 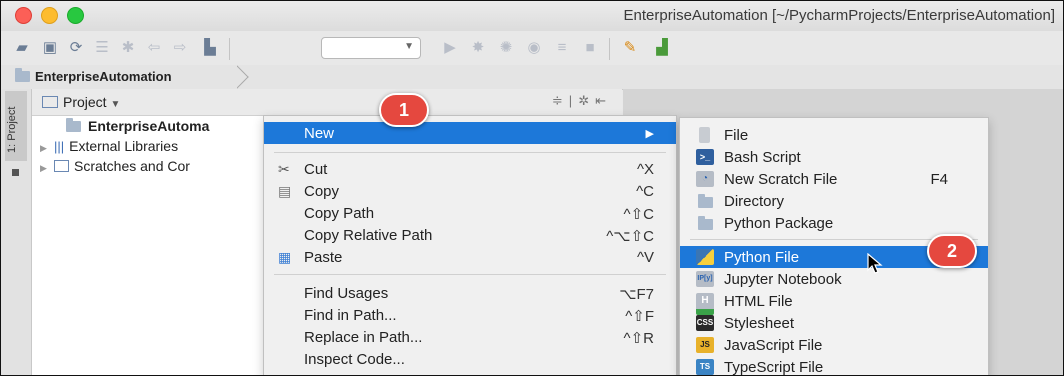 What do you see at coordinates (76, 48) in the screenshot?
I see `synchronize-icon: ⟳` at bounding box center [76, 48].